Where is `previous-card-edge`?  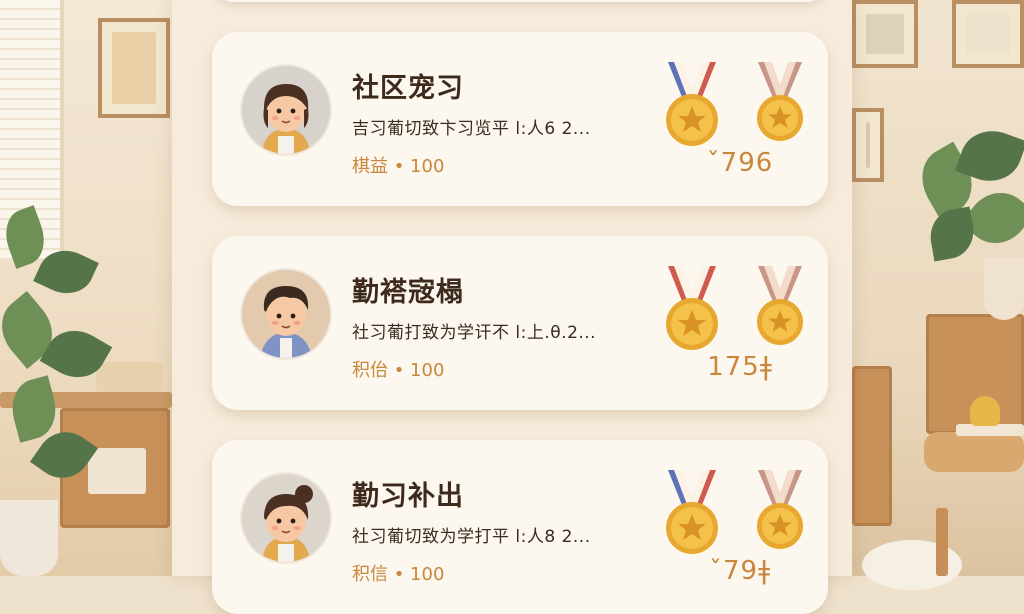
previous-card-edge is located at coordinates (520, 1).